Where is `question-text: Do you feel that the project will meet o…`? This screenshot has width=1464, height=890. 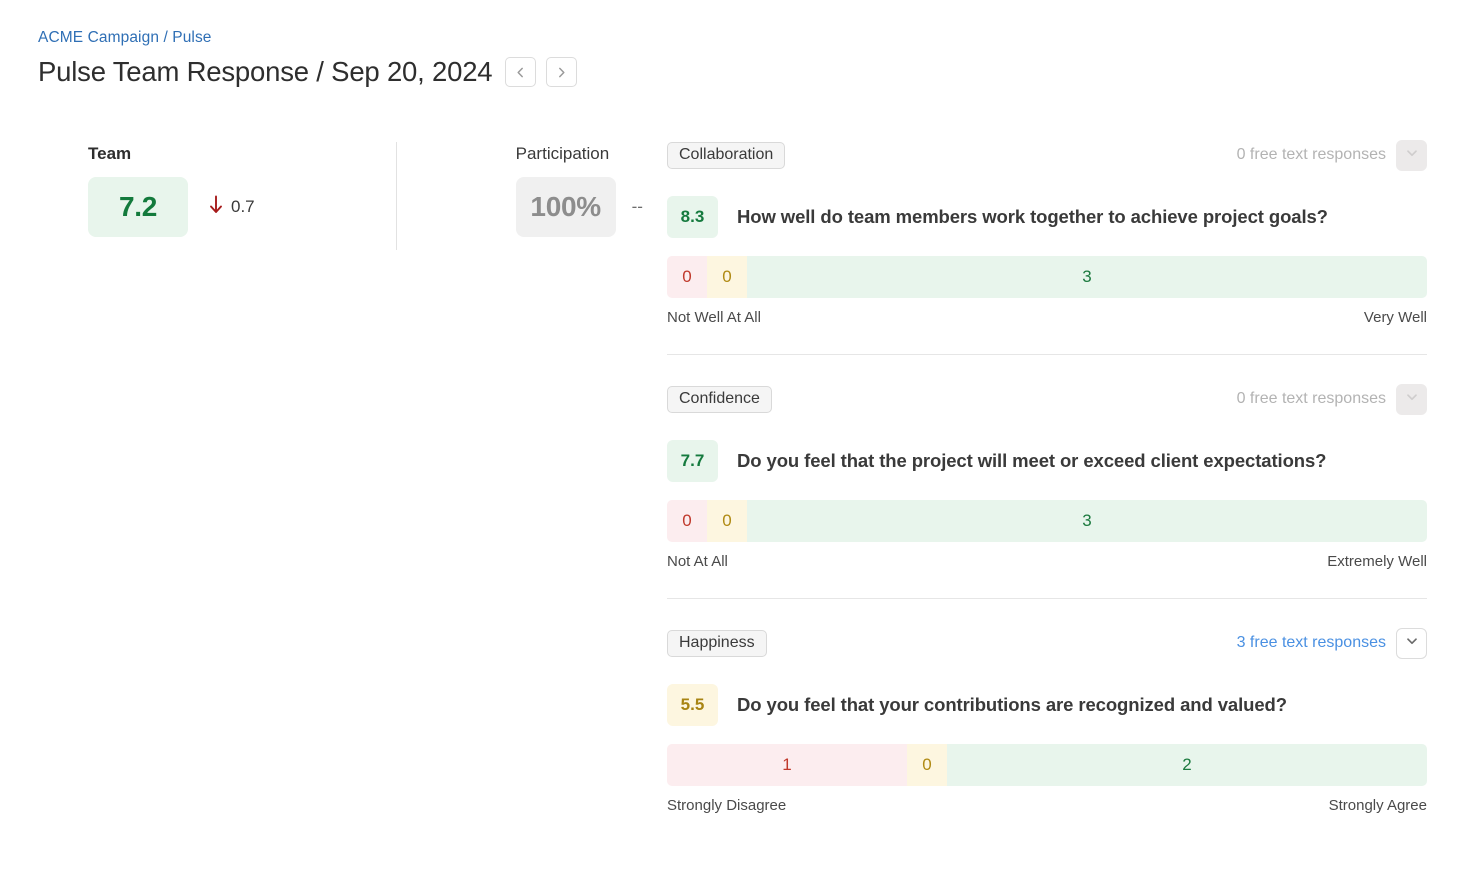
question-text: Do you feel that the project will meet o… is located at coordinates (1032, 460).